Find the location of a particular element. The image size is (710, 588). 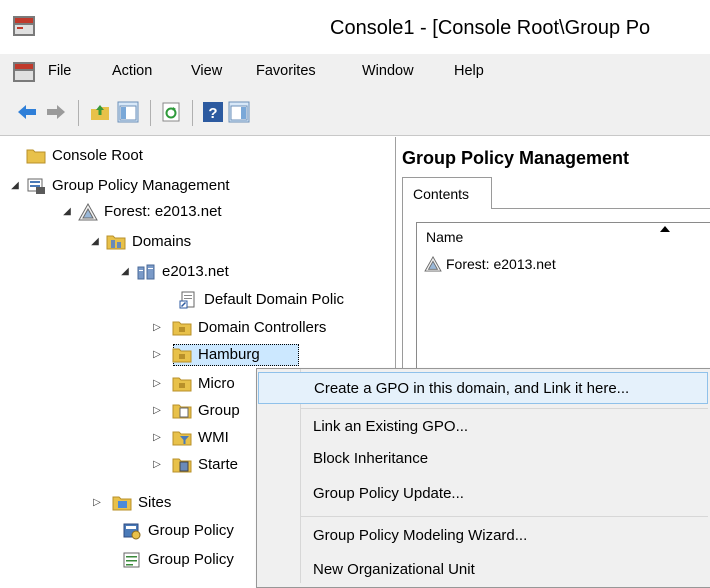

tree-node-gp-results: Group Policy is located at coordinates (178, 560).